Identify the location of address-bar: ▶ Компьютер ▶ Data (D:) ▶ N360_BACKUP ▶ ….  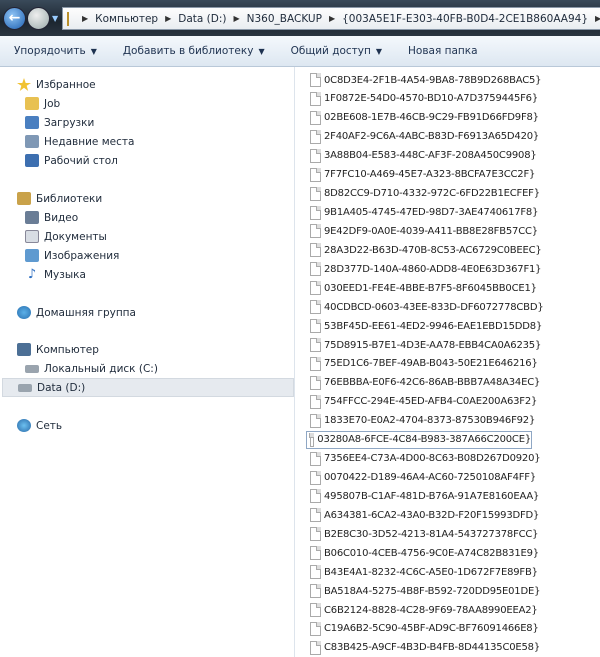
(331, 18).